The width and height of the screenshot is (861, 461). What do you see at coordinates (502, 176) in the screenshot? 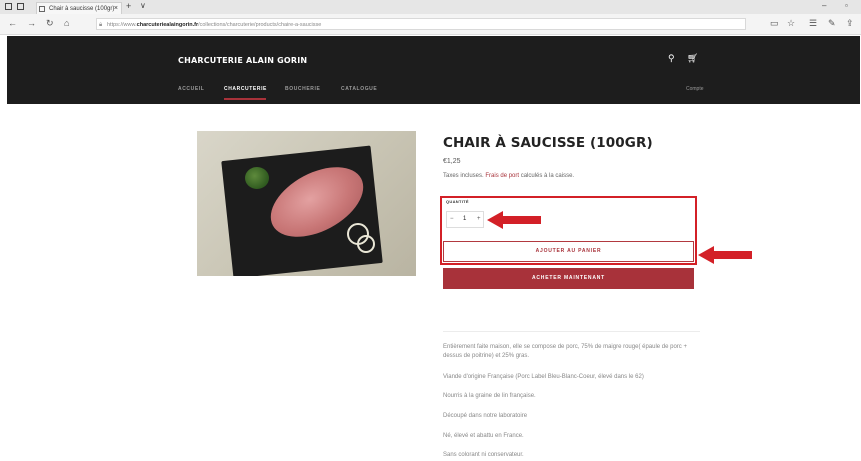
I see `shipping-link: Frais de port` at bounding box center [502, 176].